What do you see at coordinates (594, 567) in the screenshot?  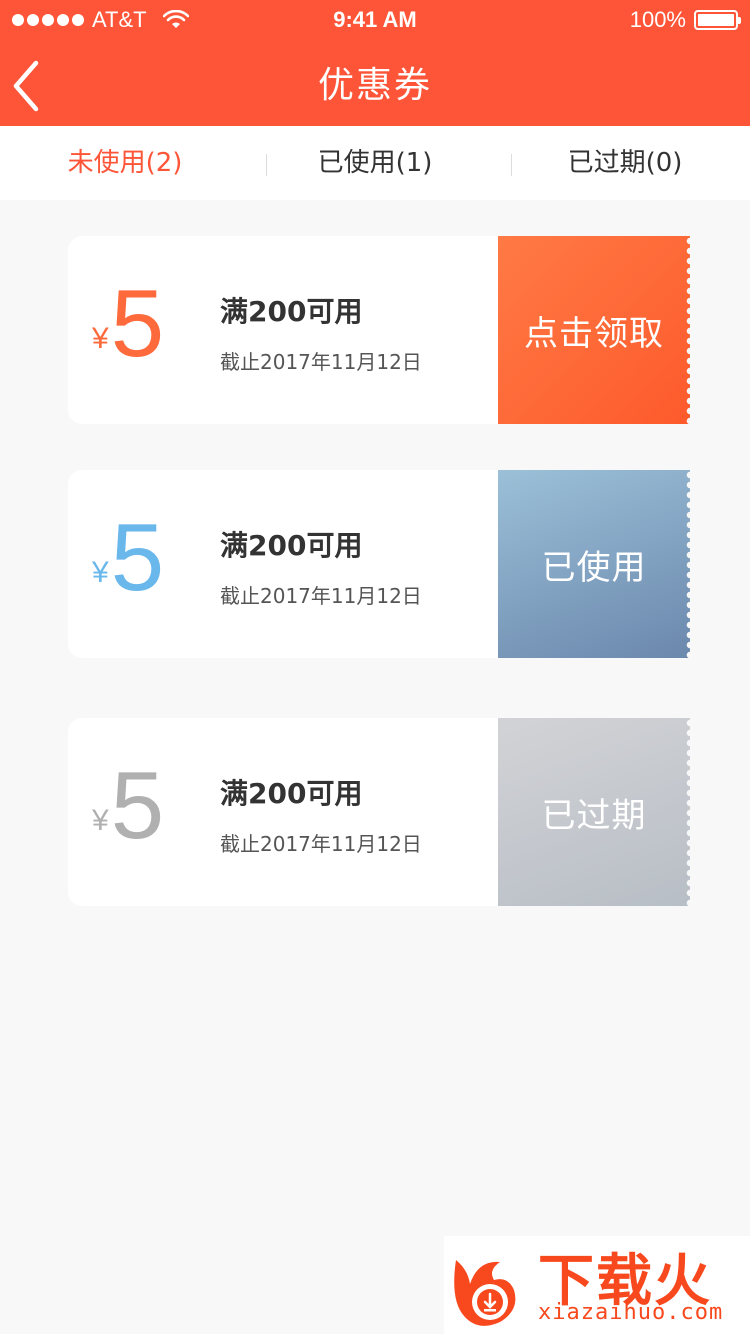 I see `coupon-action-label: 已使用` at bounding box center [594, 567].